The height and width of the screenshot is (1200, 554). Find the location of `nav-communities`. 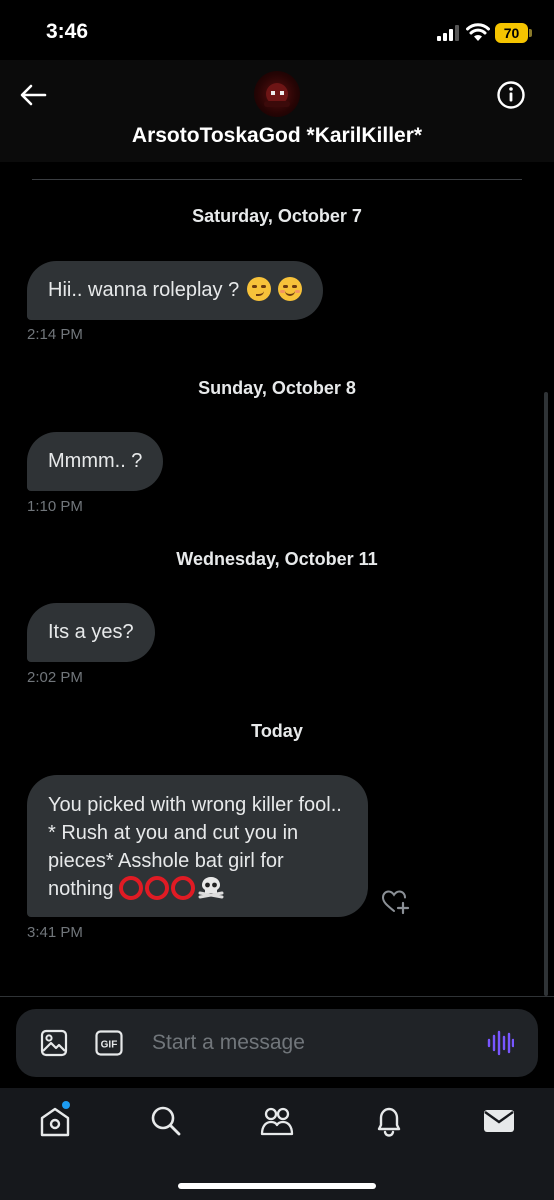

nav-communities is located at coordinates (277, 1121).